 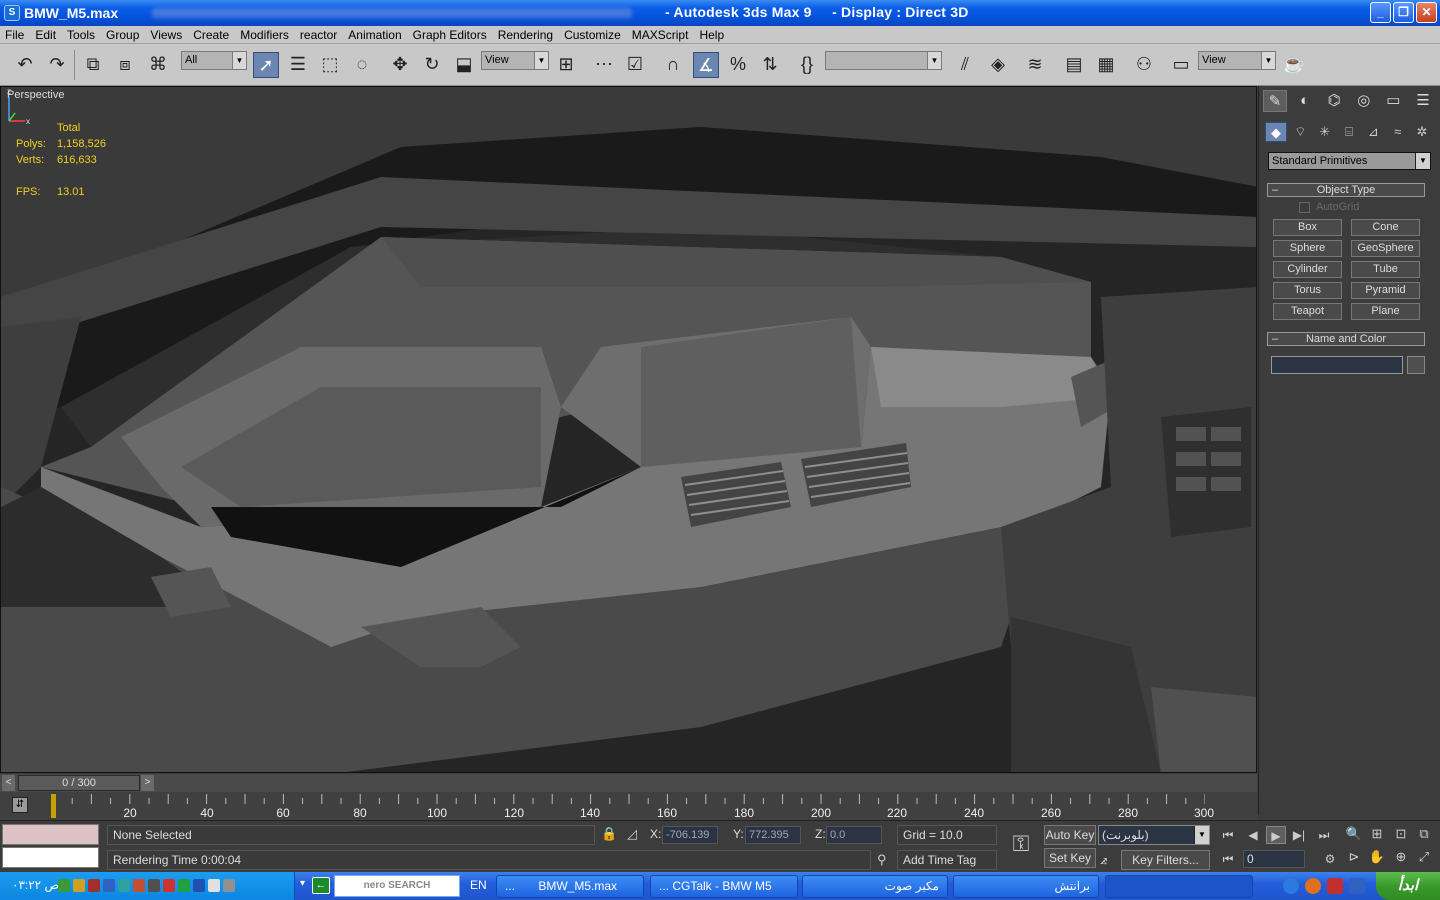 What do you see at coordinates (1401, 834) in the screenshot?
I see `zoom-extents-icon: ⊡` at bounding box center [1401, 834].